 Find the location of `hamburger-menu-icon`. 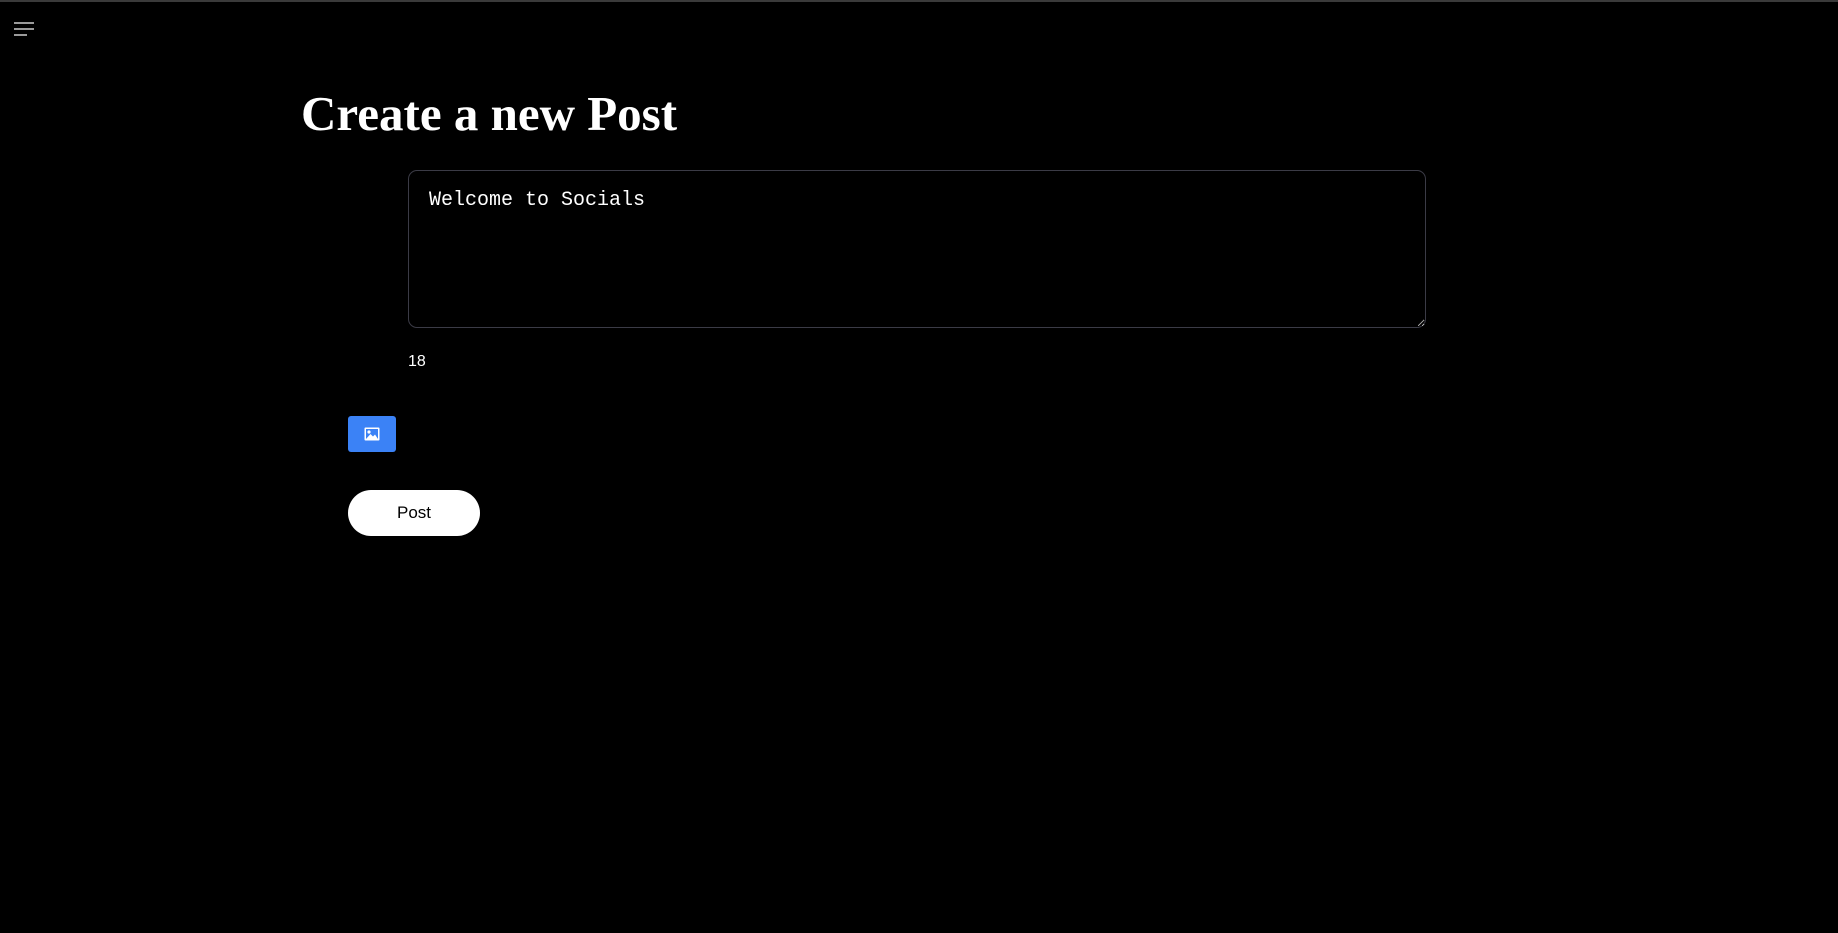

hamburger-menu-icon is located at coordinates (24, 29).